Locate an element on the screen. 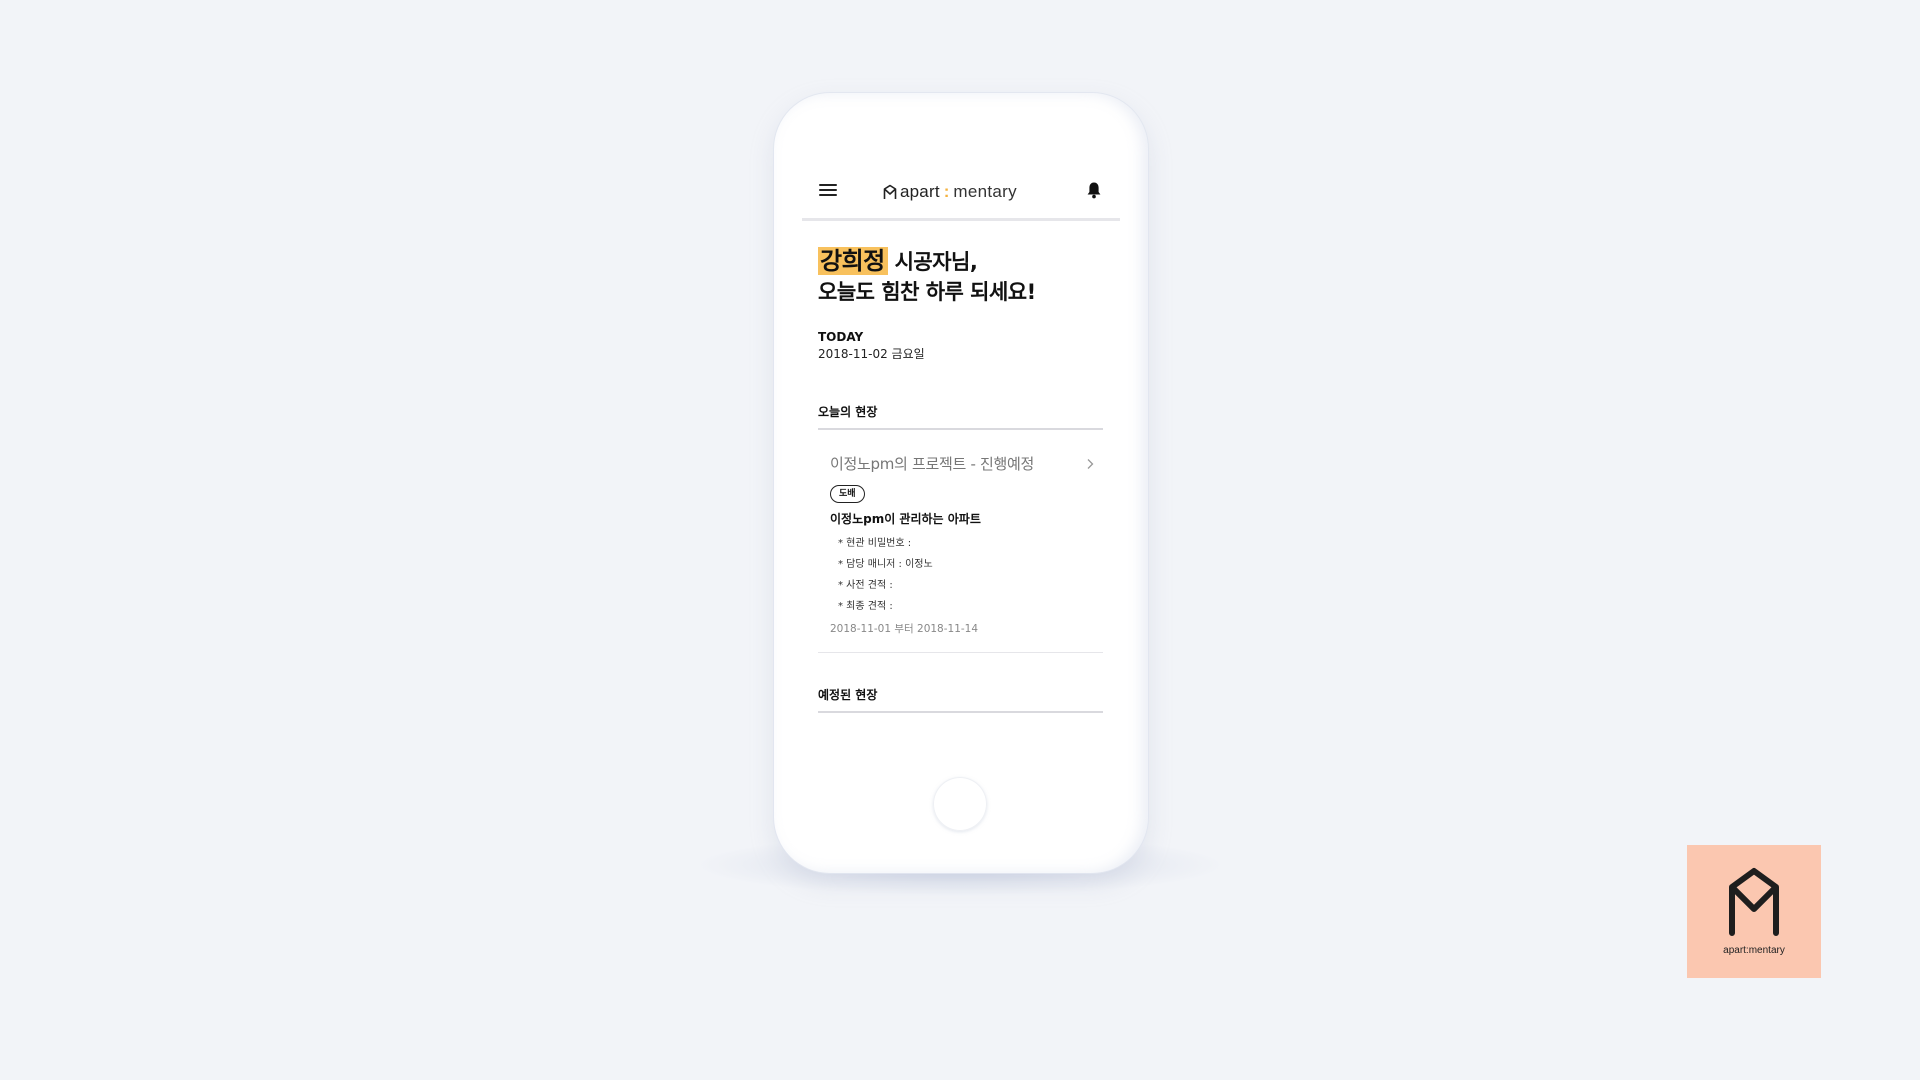 This screenshot has height=1080, width=1920. work-type-tag: 도배 is located at coordinates (847, 494).